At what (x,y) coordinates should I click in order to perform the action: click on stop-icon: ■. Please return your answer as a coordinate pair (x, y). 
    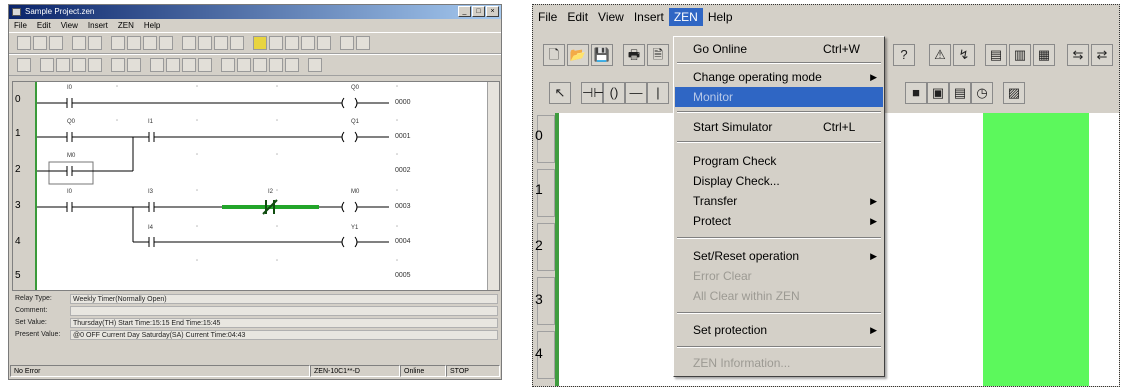
    Looking at the image, I should click on (916, 93).